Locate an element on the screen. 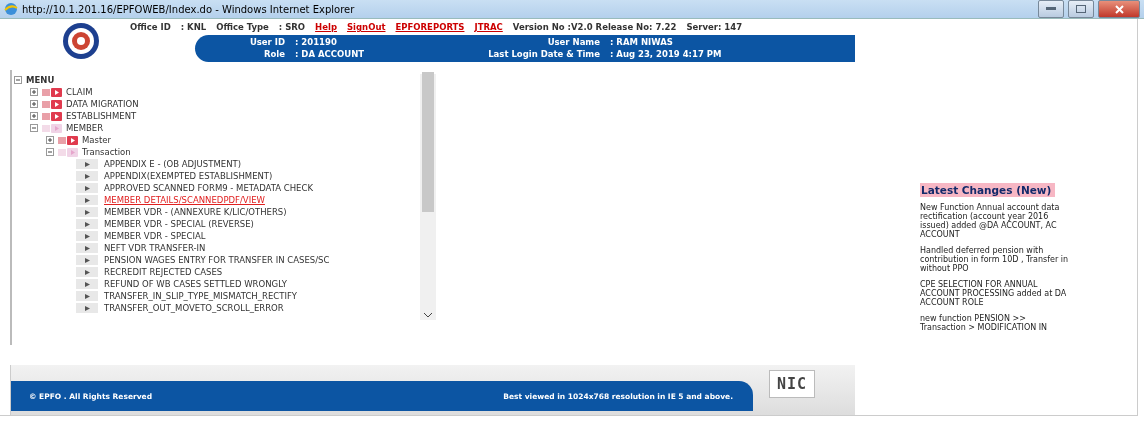 The width and height of the screenshot is (1144, 421). info-label: Office Type is located at coordinates (242, 27).